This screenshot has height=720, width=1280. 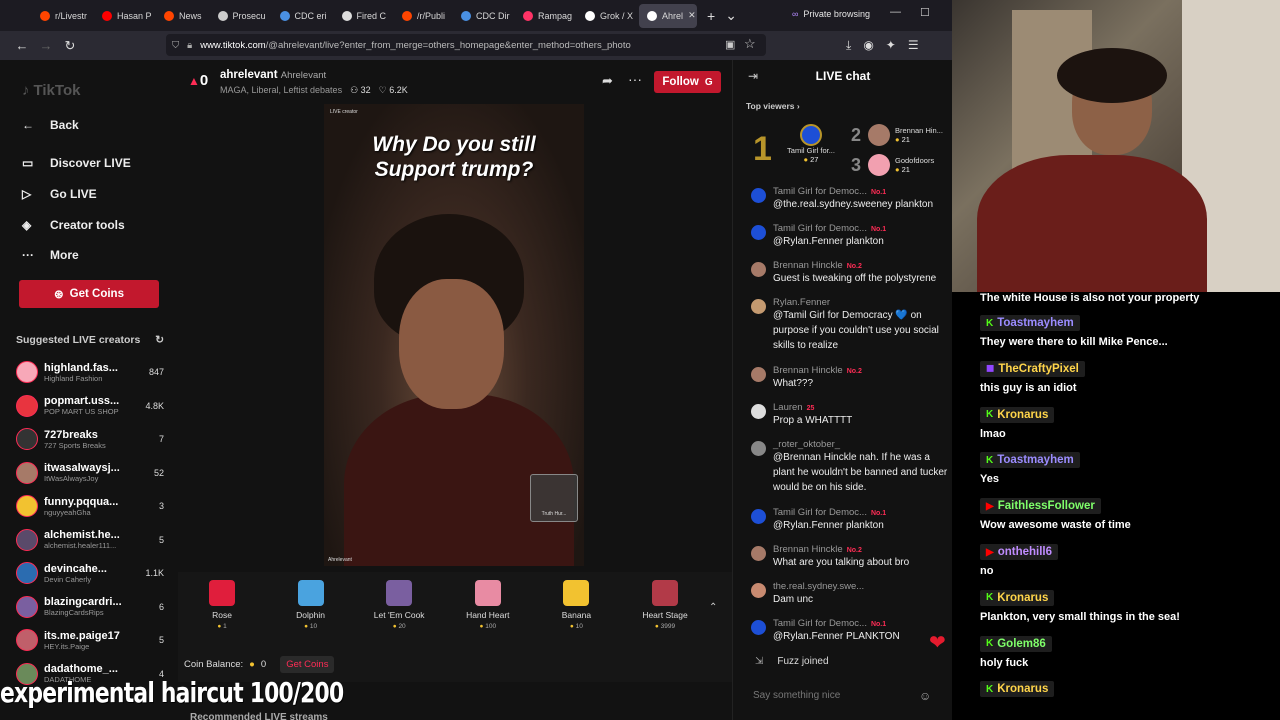 I want to click on chevron-up-icon: ⌃, so click(x=713, y=607).